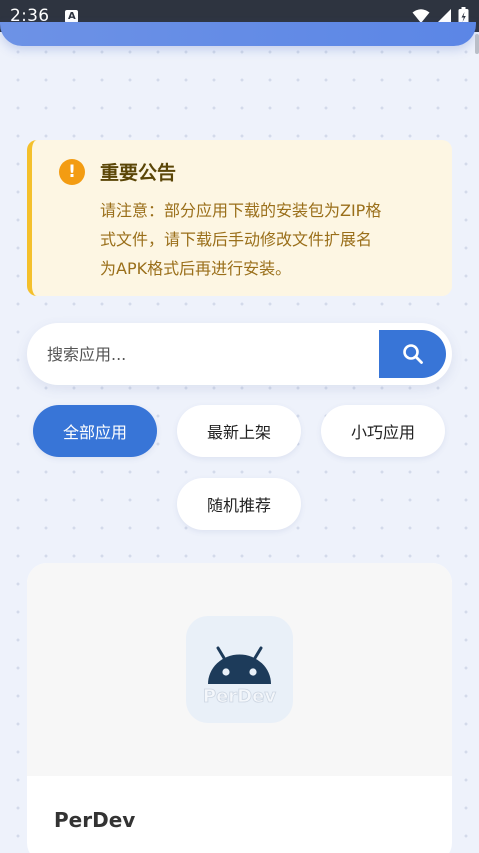 The width and height of the screenshot is (479, 853). What do you see at coordinates (240, 676) in the screenshot?
I see `android-robot-icon: PerDev` at bounding box center [240, 676].